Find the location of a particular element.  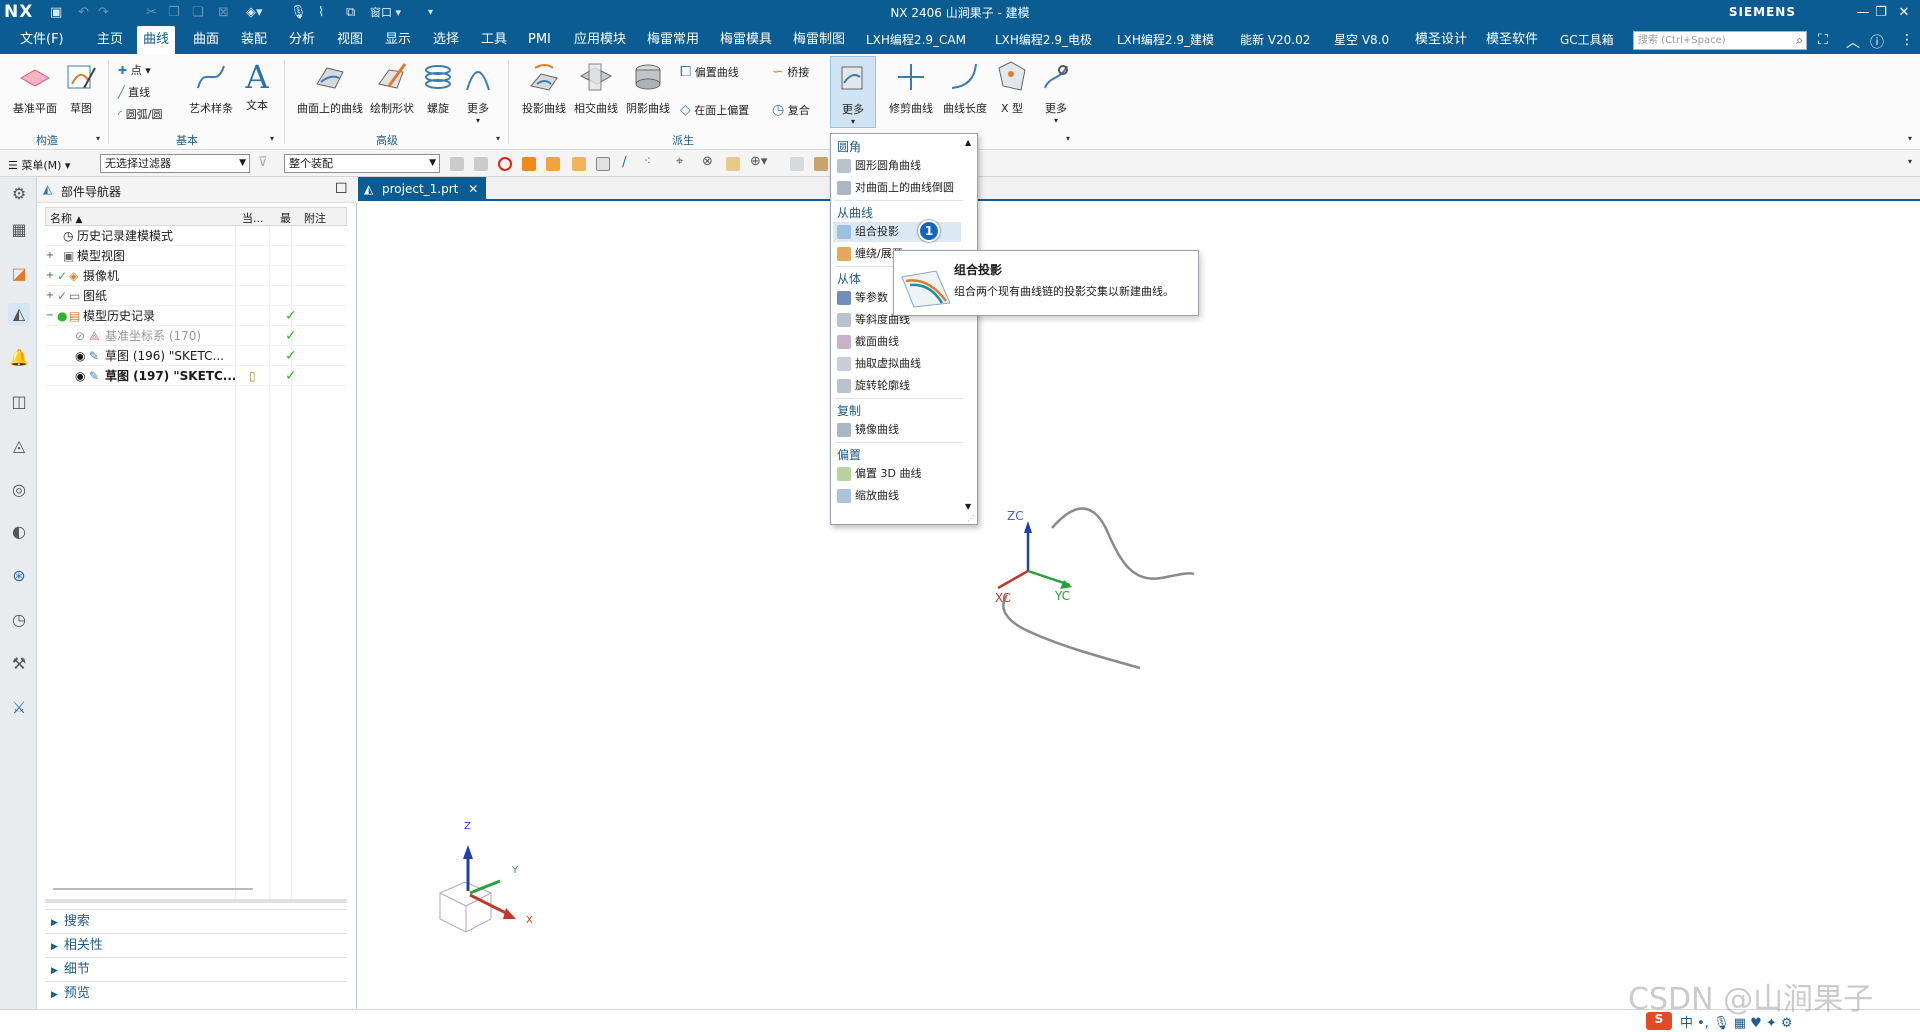

tab-lxh-cam: LXH编程2.9_CAM is located at coordinates (916, 40).